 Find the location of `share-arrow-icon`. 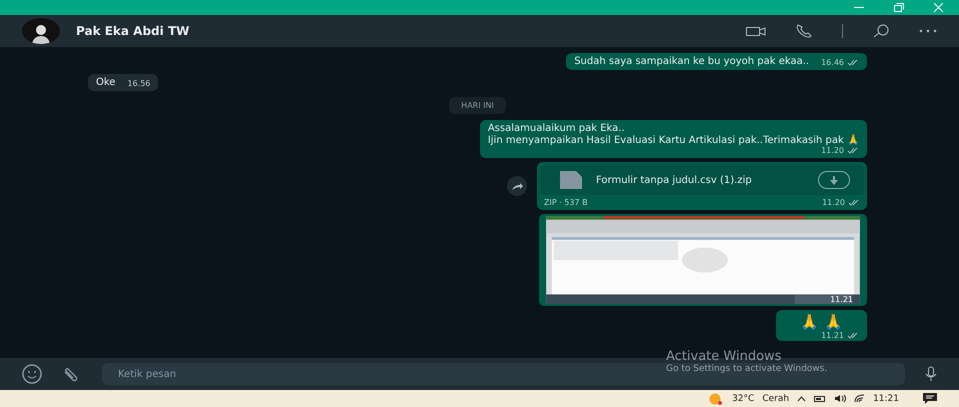

share-arrow-icon is located at coordinates (517, 186).